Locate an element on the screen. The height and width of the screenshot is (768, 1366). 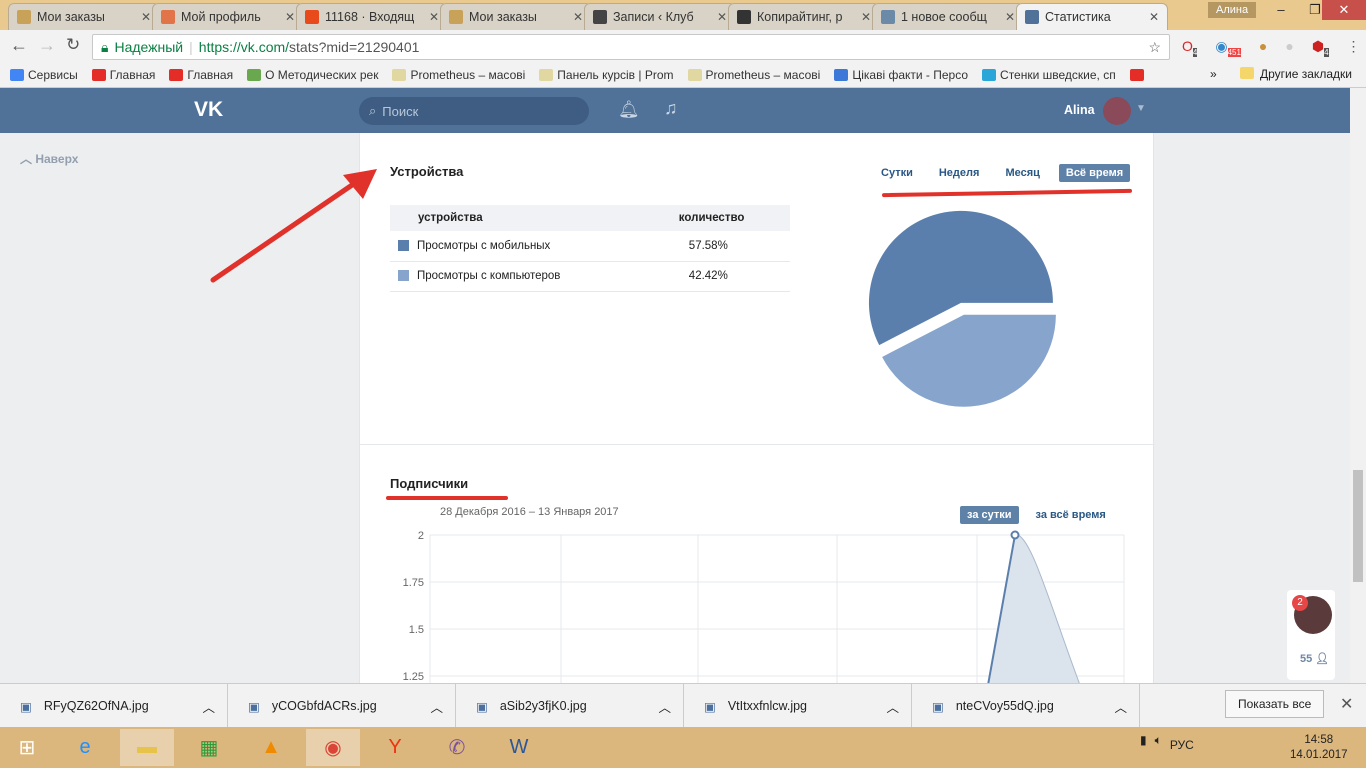
column-header: количество is located at coordinates (734, 218).